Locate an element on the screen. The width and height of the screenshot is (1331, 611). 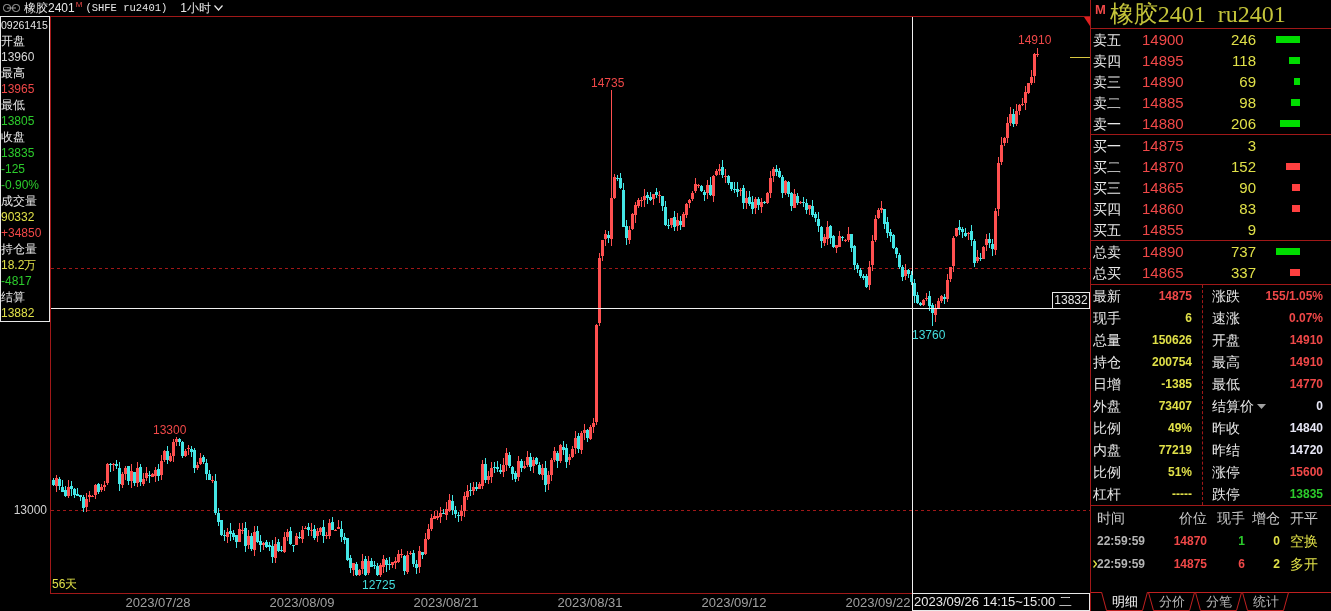
stat-label: 现手 is located at coordinates (1107, 318).